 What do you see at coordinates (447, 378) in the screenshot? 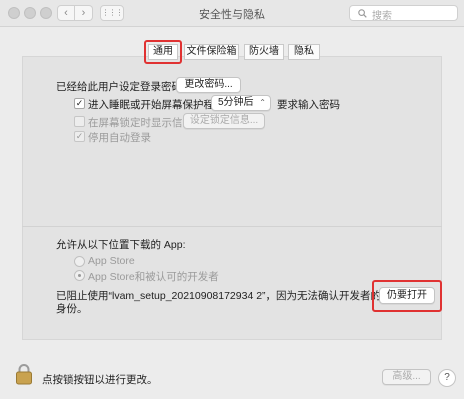
I see `help-button: ?` at bounding box center [447, 378].